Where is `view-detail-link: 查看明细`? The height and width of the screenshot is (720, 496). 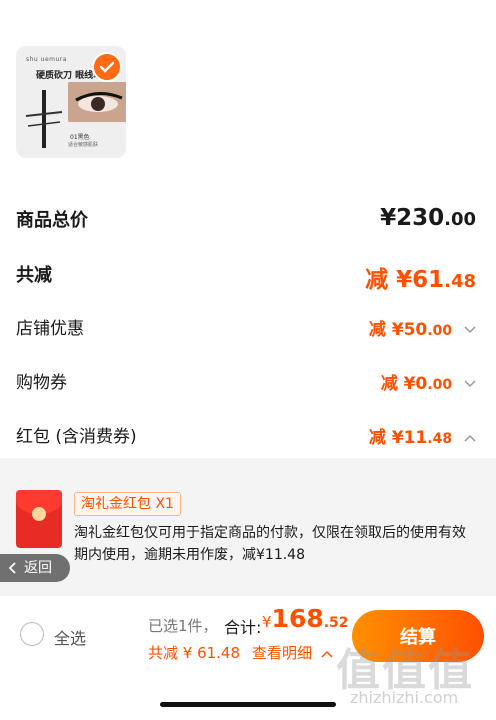 view-detail-link: 查看明细 is located at coordinates (292, 652).